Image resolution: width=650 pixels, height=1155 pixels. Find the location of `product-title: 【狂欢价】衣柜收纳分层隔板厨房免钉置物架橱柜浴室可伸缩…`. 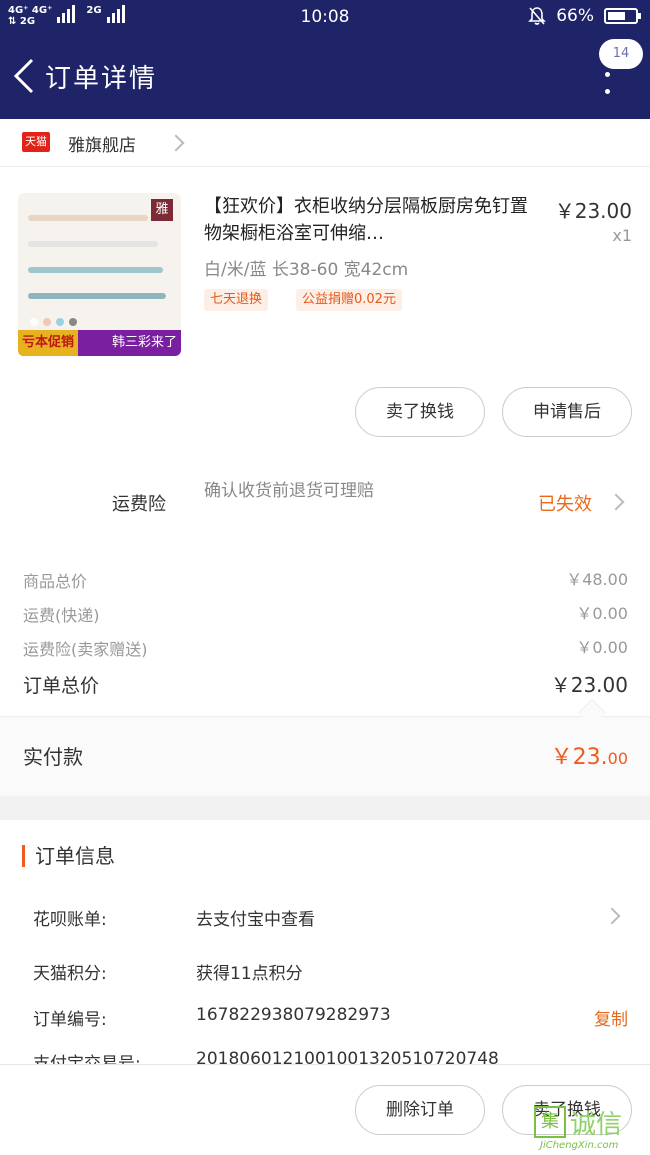

product-title: 【狂欢价】衣柜收纳分层隔板厨房免钉置物架橱柜浴室可伸缩… is located at coordinates (371, 220).